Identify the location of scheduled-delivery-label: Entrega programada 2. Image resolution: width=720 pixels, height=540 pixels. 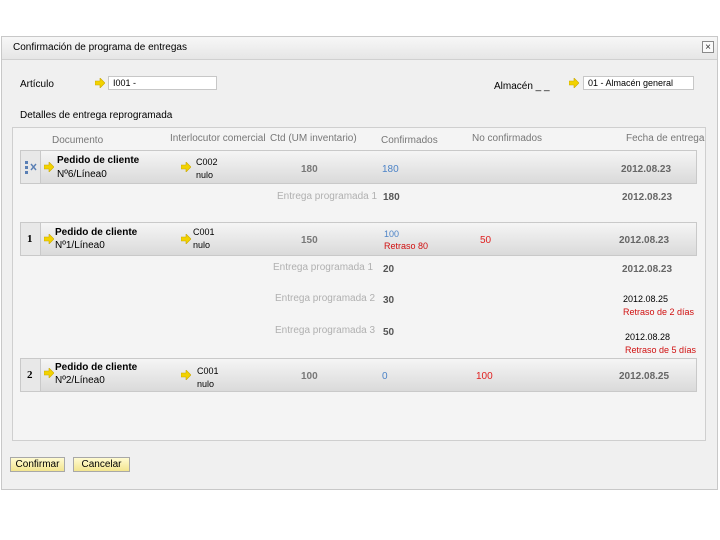
(325, 298).